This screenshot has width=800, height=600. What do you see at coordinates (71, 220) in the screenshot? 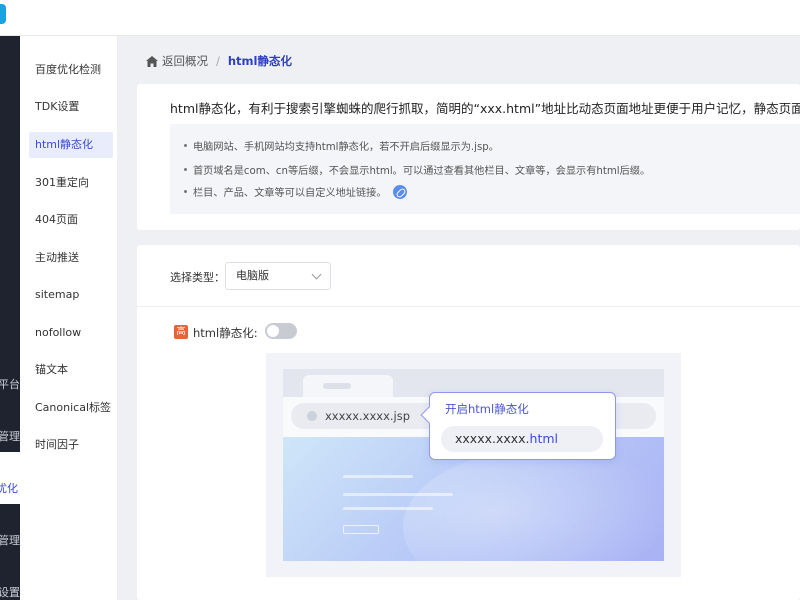
I see `submenu-item-404: 404页面` at bounding box center [71, 220].